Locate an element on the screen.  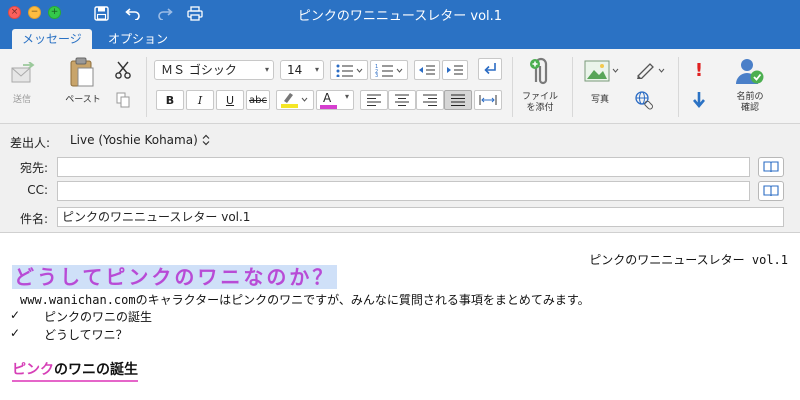
send-icon is located at coordinates (23, 72).